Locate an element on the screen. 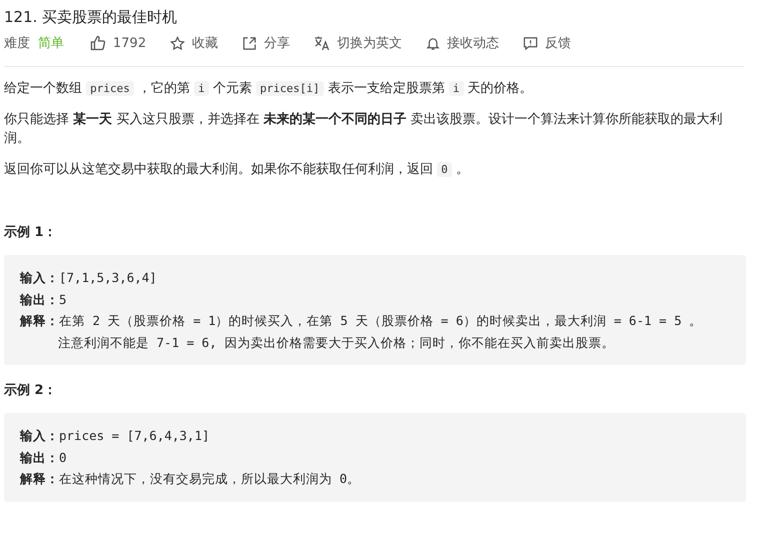  star-button: 收藏 is located at coordinates (194, 43).